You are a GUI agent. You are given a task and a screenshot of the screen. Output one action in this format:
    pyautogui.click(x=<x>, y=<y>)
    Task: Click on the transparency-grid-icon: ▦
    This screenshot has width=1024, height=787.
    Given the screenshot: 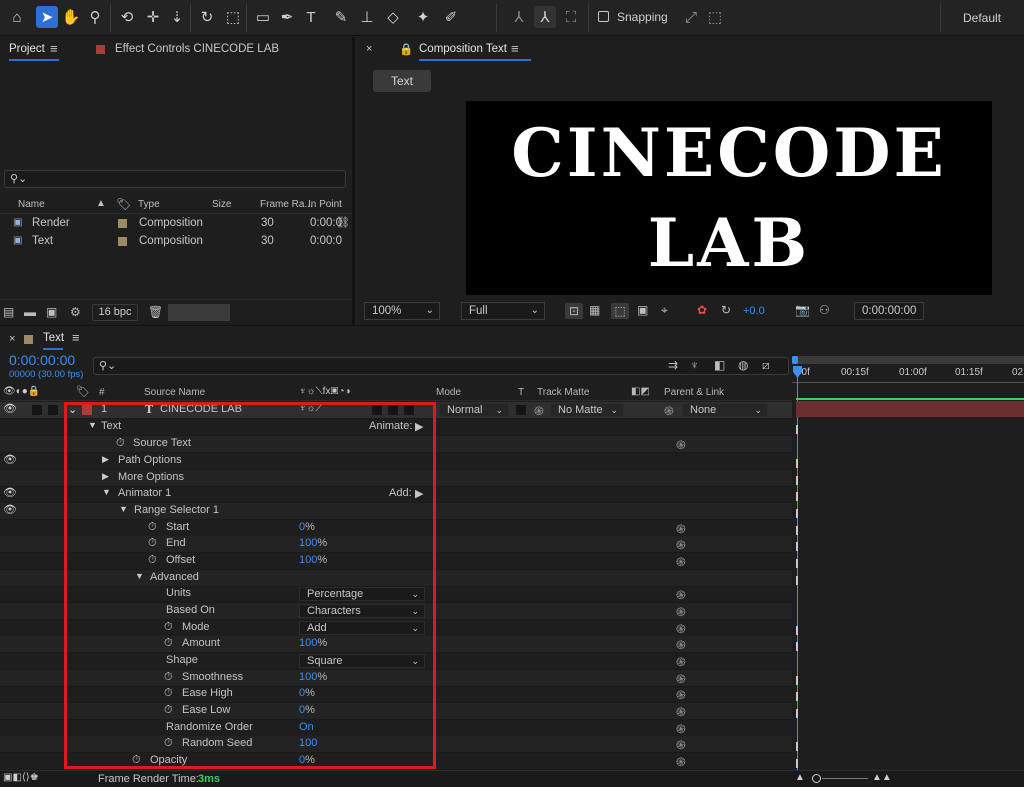 What is the action you would take?
    pyautogui.click(x=594, y=310)
    